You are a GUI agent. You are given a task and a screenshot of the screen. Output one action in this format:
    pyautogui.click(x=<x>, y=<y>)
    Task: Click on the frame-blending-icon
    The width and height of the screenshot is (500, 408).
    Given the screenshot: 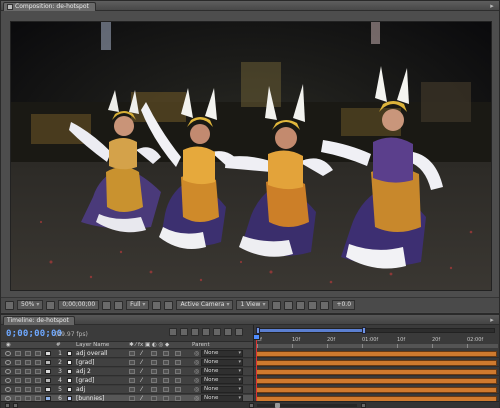 What is the action you would take?
    pyautogui.click(x=206, y=332)
    